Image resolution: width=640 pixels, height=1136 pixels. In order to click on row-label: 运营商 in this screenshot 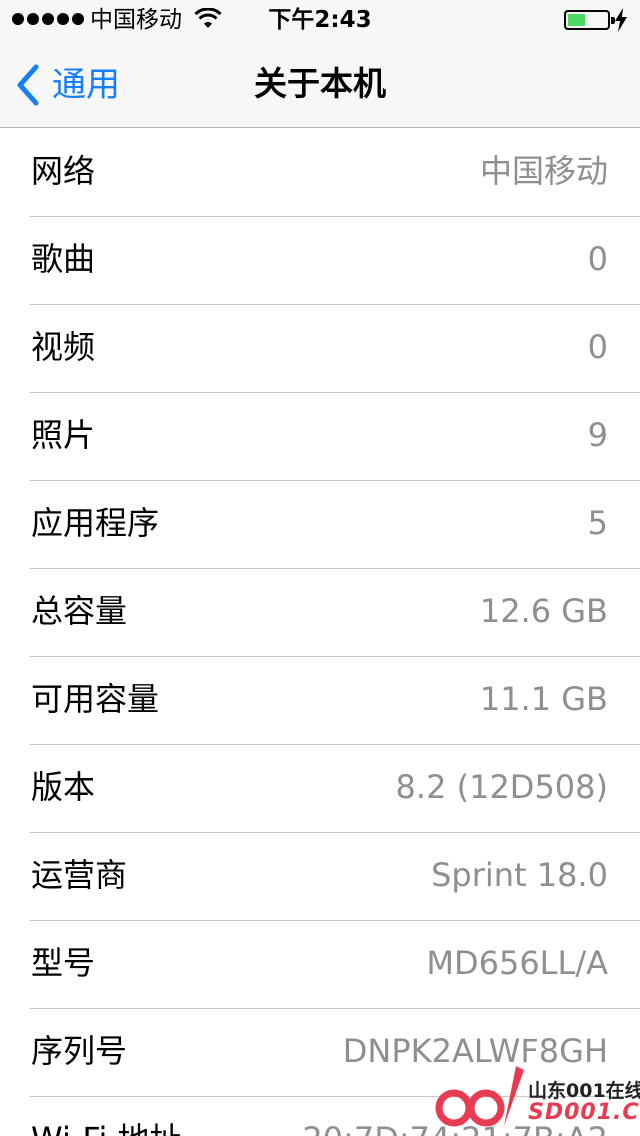, I will do `click(79, 875)`.